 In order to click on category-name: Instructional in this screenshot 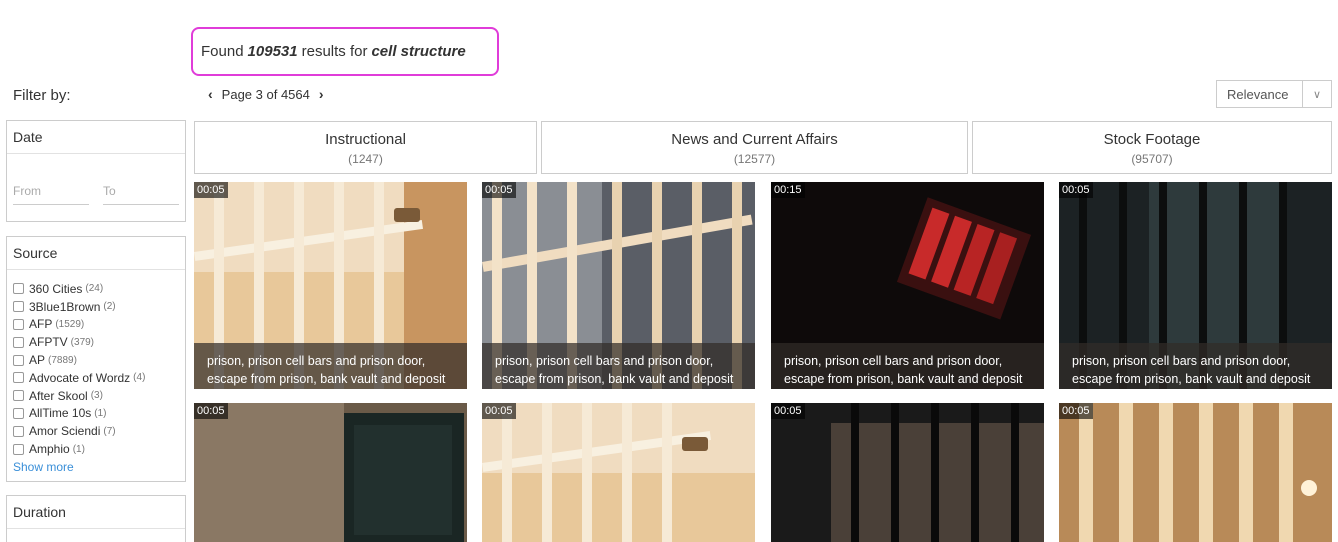, I will do `click(365, 139)`.